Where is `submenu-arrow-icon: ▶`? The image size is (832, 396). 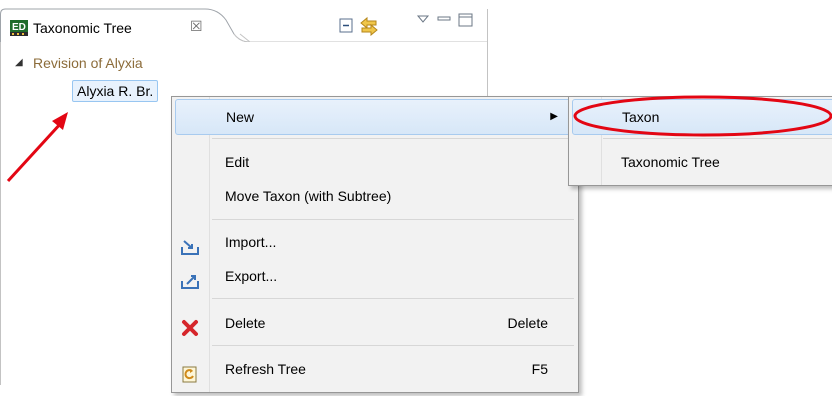
submenu-arrow-icon: ▶ is located at coordinates (554, 116).